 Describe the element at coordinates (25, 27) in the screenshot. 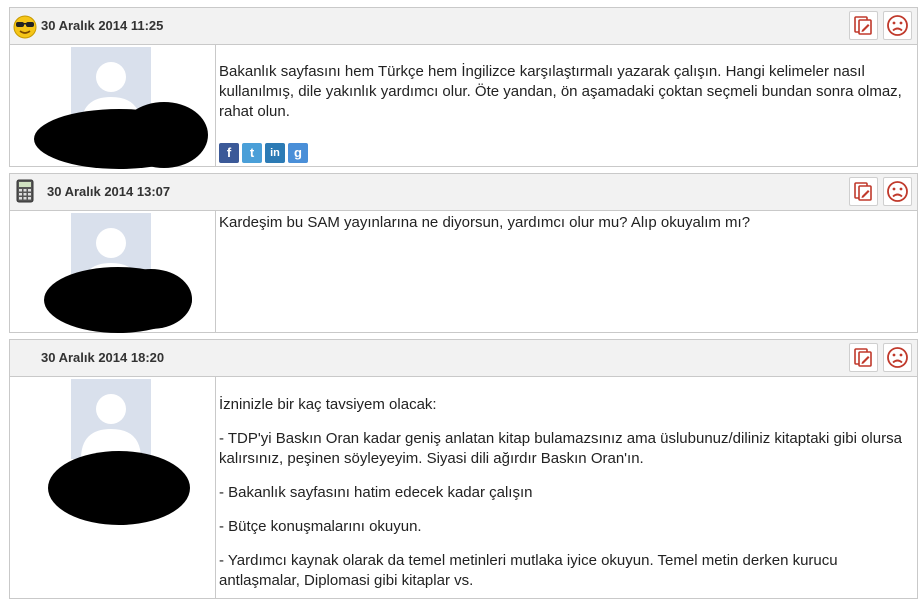

I see `sunglasses-smiley-icon` at that location.